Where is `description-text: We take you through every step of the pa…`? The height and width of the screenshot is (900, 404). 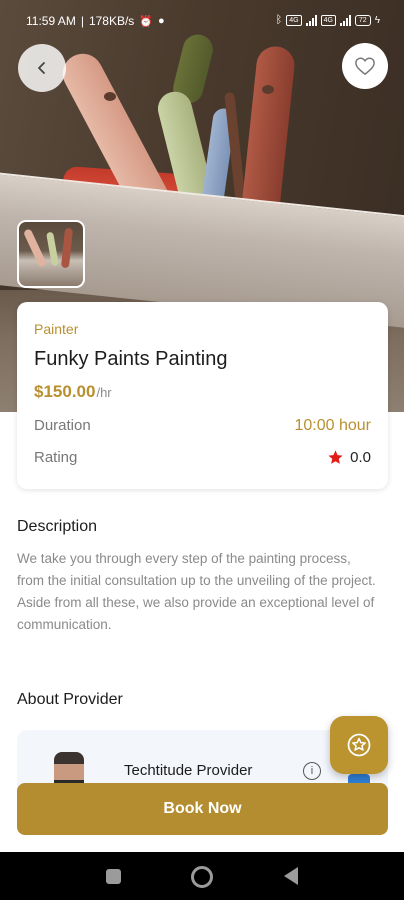
description-text: We take you through every step of the pa… is located at coordinates (196, 591).